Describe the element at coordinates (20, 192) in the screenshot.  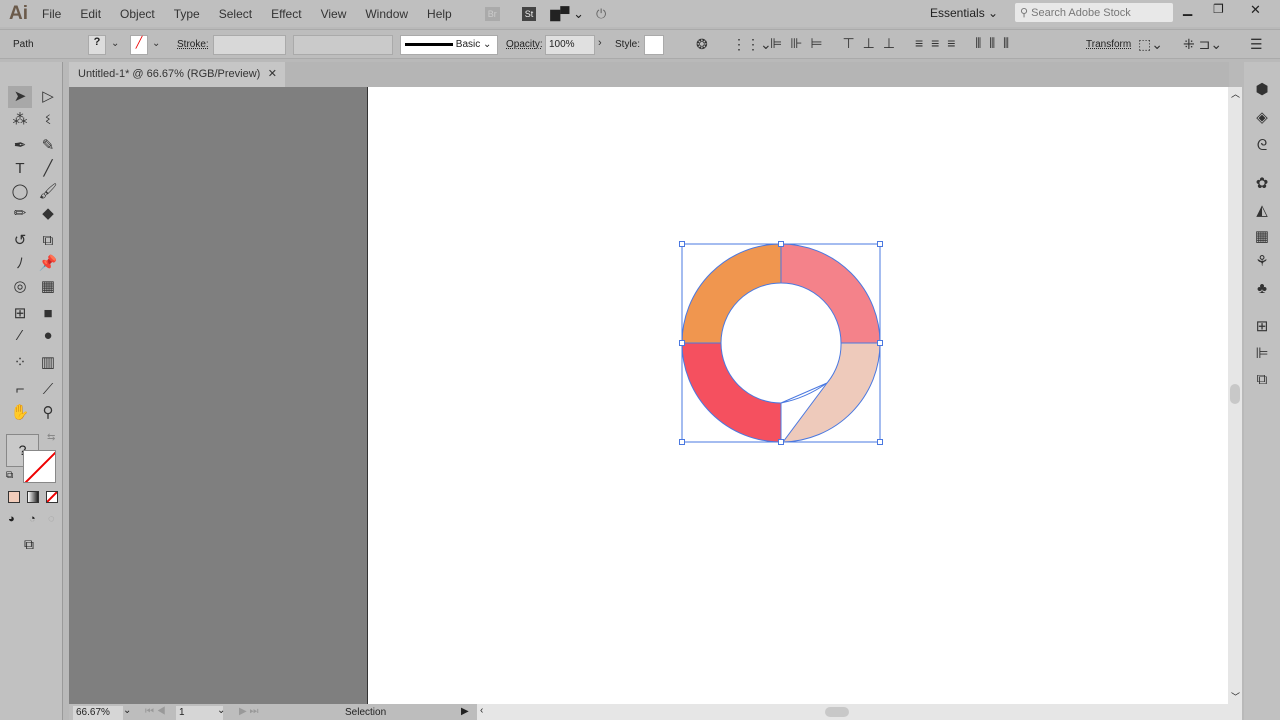
I see `ellipse-tool: ◯` at that location.